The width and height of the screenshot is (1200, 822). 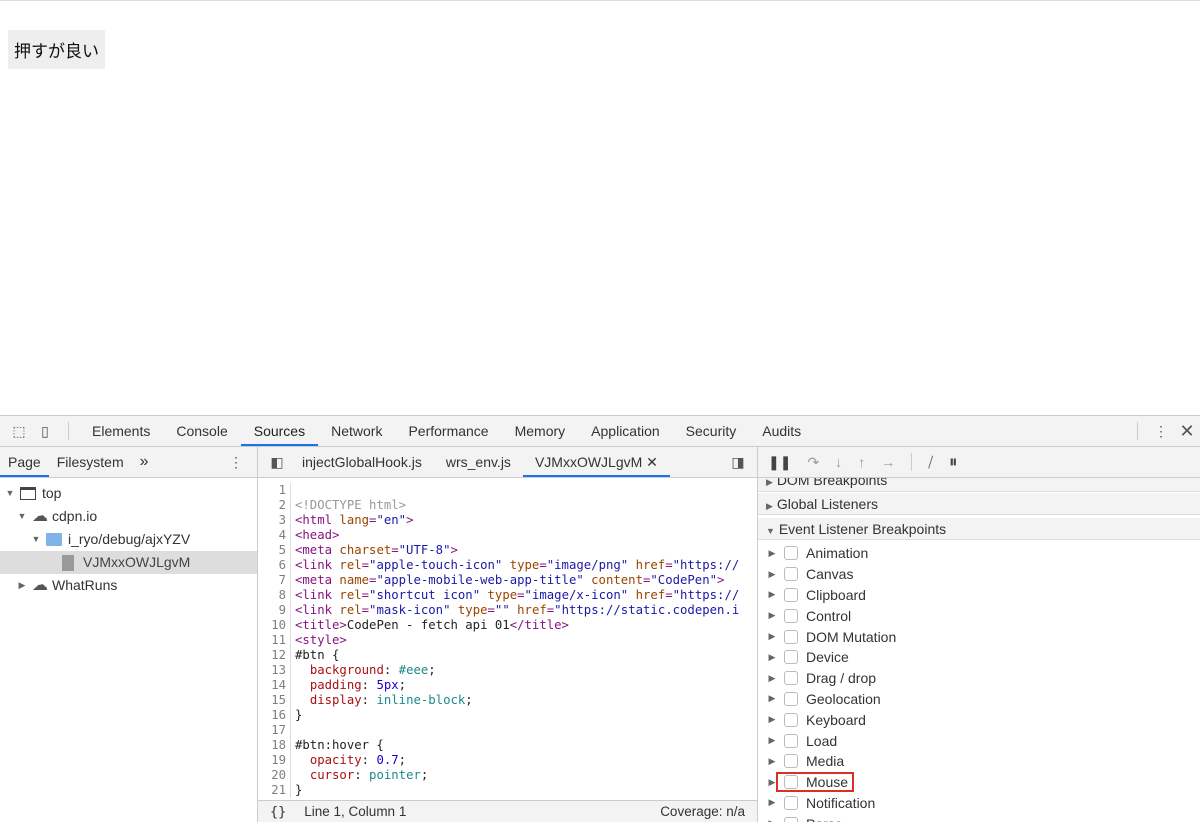 I want to click on line-number: 19, so click(x=274, y=760).